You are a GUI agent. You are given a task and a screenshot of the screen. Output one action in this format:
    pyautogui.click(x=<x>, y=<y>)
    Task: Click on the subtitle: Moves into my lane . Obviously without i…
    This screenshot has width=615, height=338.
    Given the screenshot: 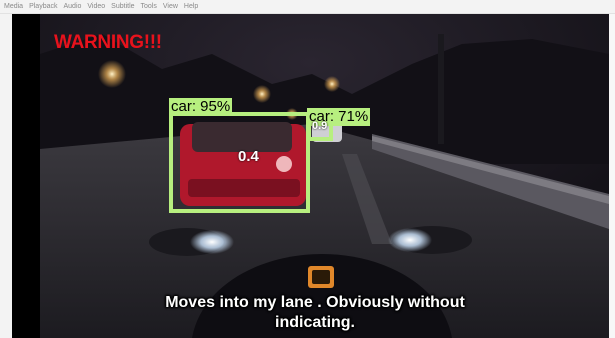 What is the action you would take?
    pyautogui.click(x=315, y=313)
    